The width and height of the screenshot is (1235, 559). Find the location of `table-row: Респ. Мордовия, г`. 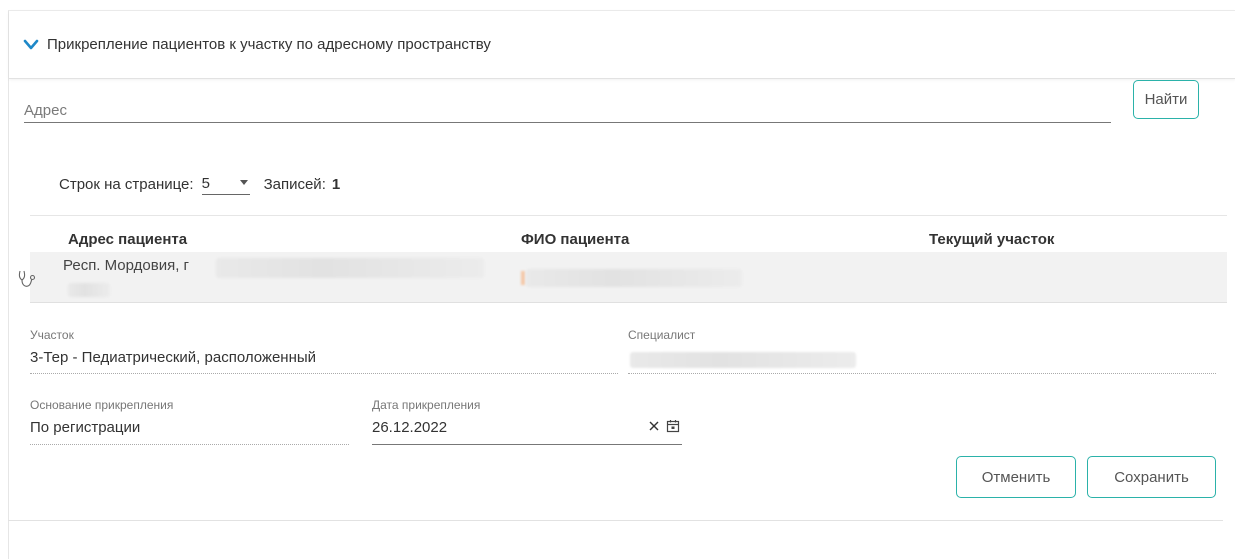

table-row: Респ. Мордовия, г is located at coordinates (622, 277).